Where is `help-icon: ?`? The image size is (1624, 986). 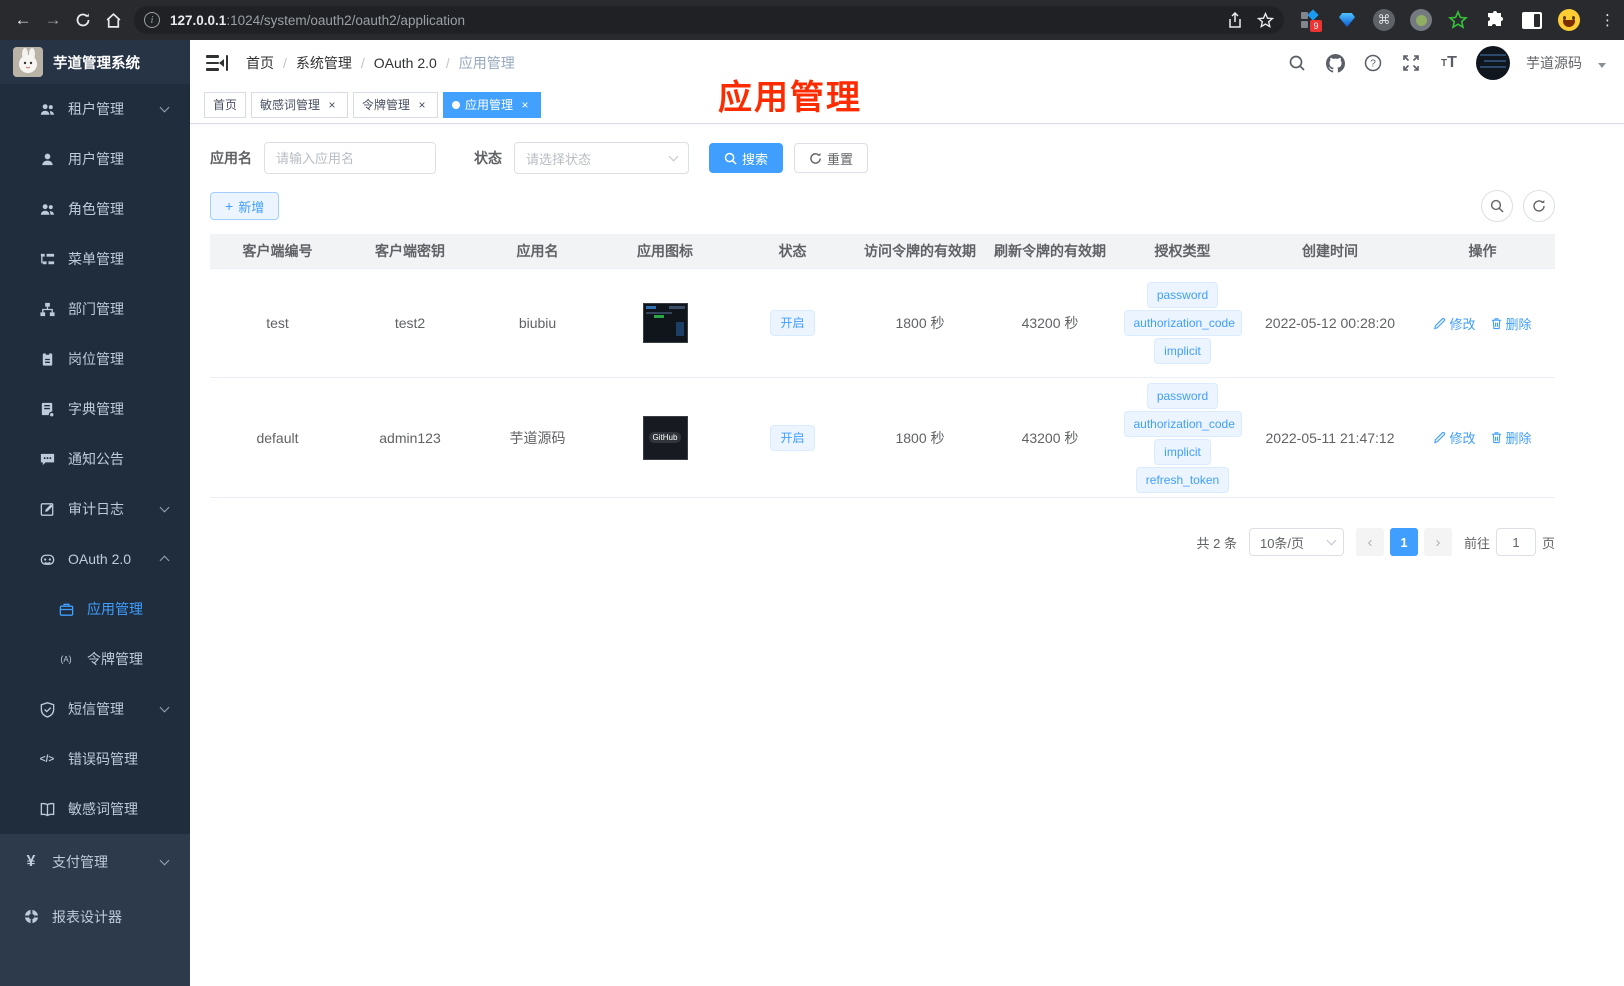
help-icon: ? is located at coordinates (1373, 63).